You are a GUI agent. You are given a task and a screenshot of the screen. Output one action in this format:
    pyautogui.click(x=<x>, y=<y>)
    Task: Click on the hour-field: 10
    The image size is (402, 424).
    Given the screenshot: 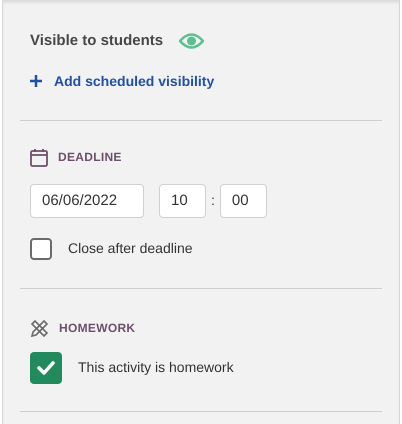 What is the action you would take?
    pyautogui.click(x=182, y=201)
    